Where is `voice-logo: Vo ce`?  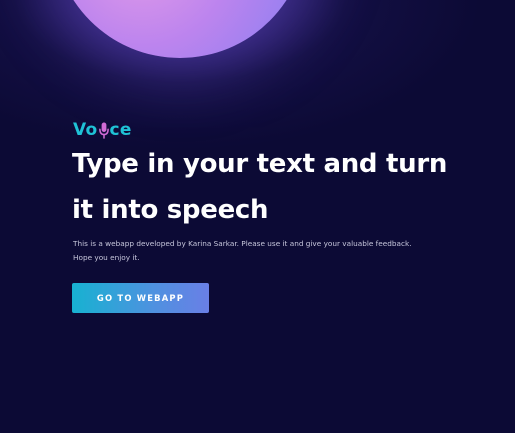 voice-logo: Vo ce is located at coordinates (102, 130).